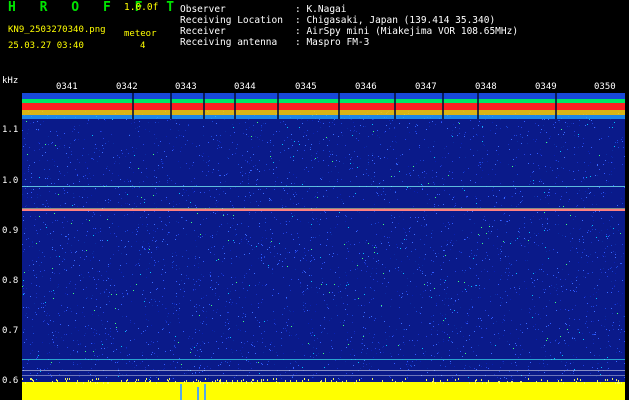 The image size is (629, 400). What do you see at coordinates (10, 231) in the screenshot?
I see `y-tick-label: 0.9` at bounding box center [10, 231].